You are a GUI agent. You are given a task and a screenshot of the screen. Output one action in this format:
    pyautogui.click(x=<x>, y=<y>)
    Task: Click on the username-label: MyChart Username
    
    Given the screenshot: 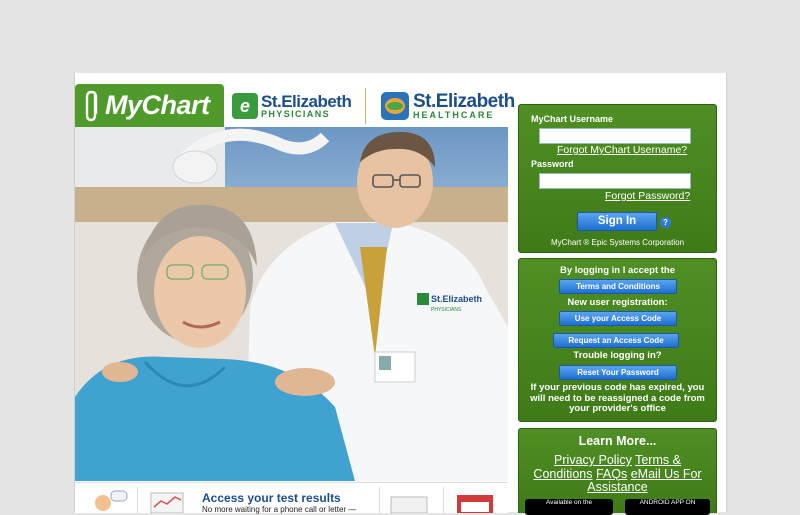 What is the action you would take?
    pyautogui.click(x=572, y=119)
    